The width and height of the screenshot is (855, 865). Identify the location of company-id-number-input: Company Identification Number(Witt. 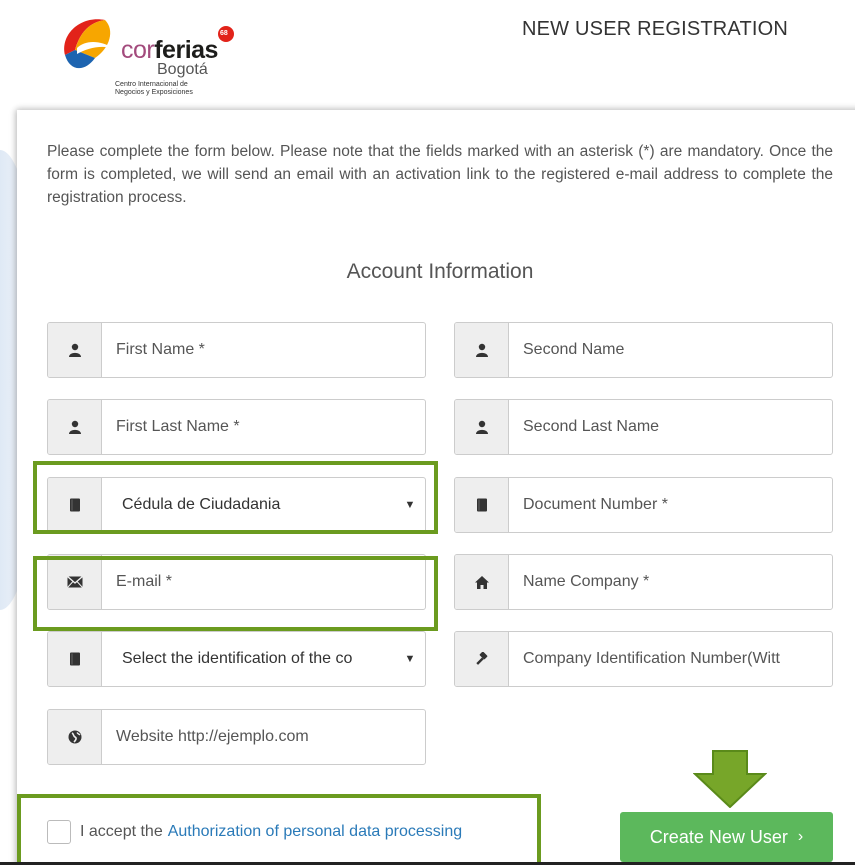
(670, 659).